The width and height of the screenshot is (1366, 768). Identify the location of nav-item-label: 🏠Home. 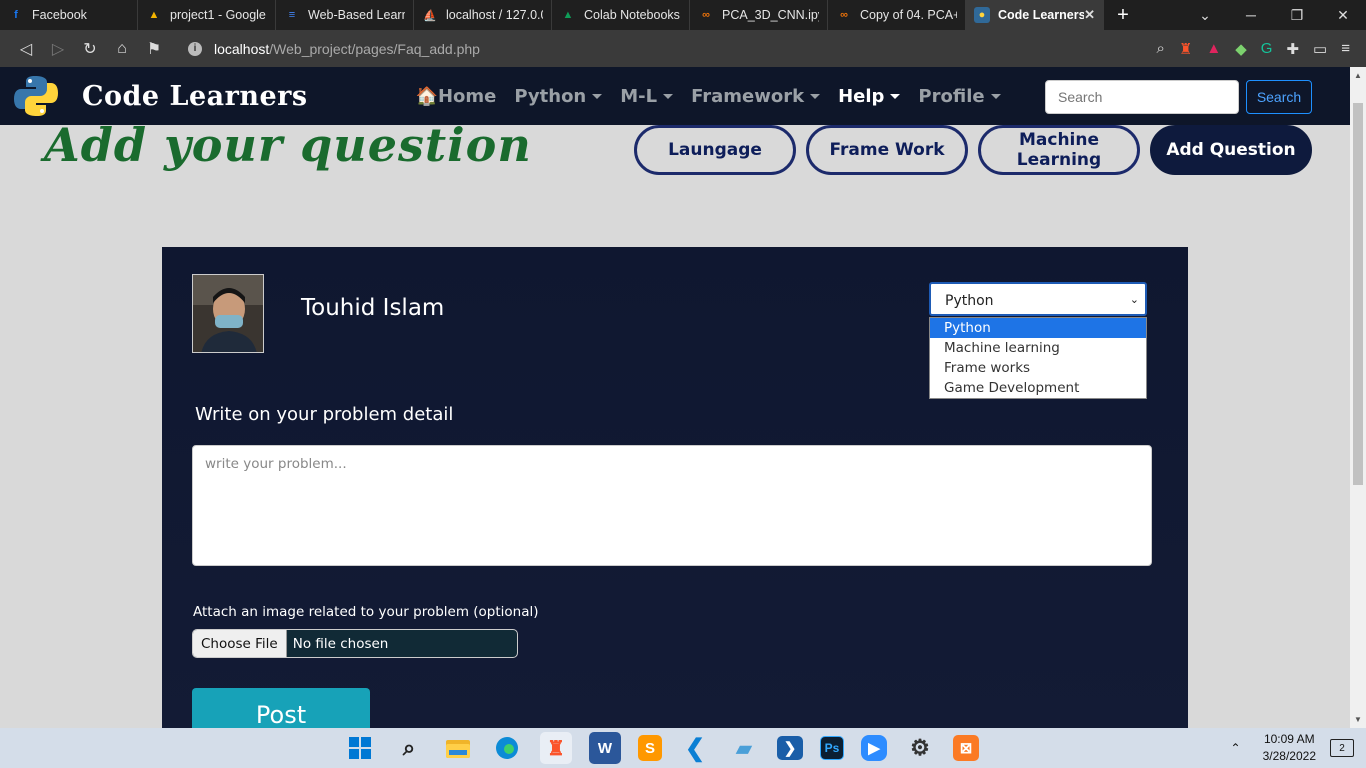
(456, 96).